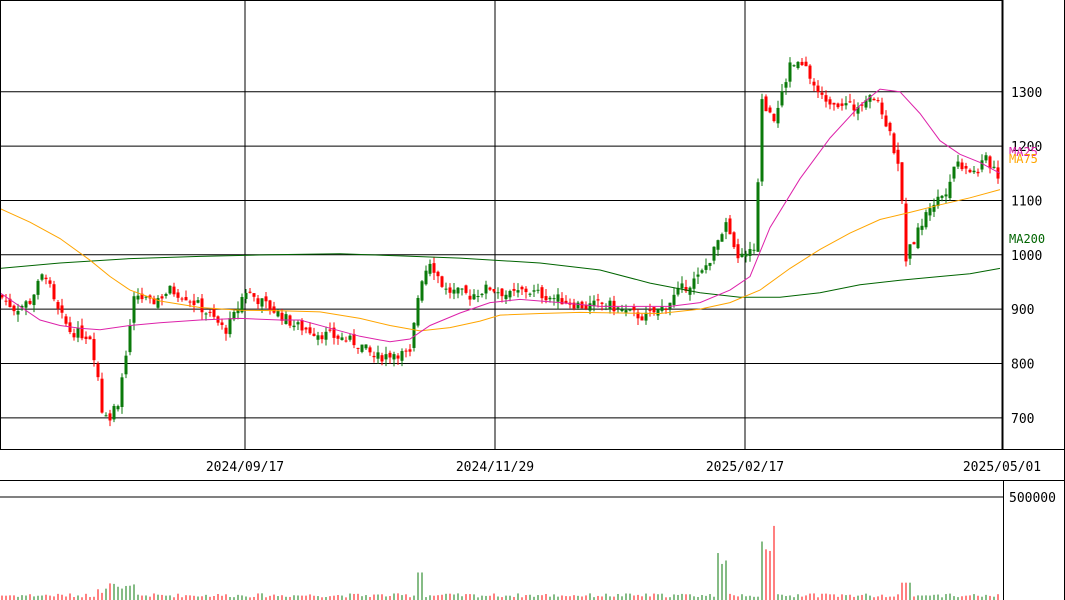 Image resolution: width=1065 pixels, height=600 pixels. I want to click on price-tick-label: 1300, so click(1026, 93).